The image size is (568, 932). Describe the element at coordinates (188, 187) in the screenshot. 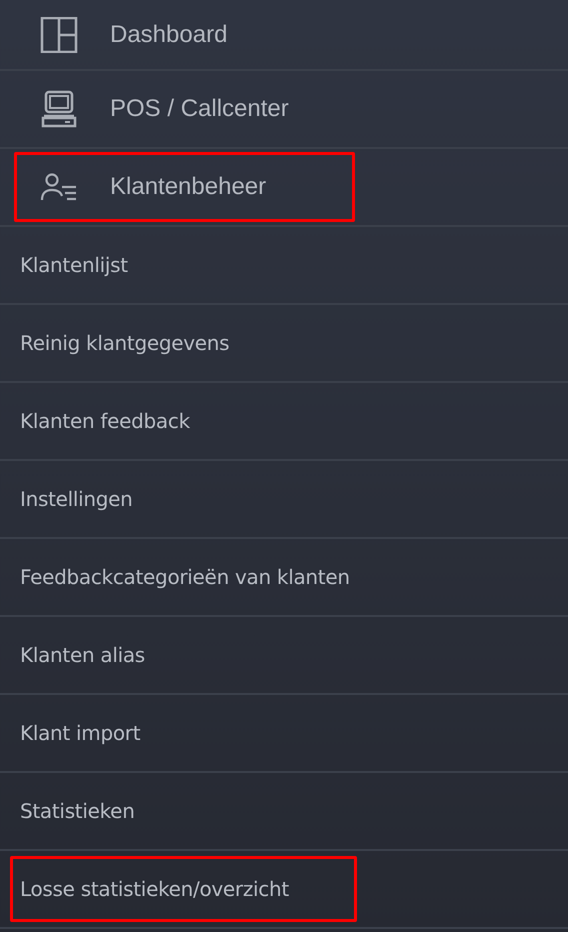

I see `menu-item: Klantenbeheer` at that location.